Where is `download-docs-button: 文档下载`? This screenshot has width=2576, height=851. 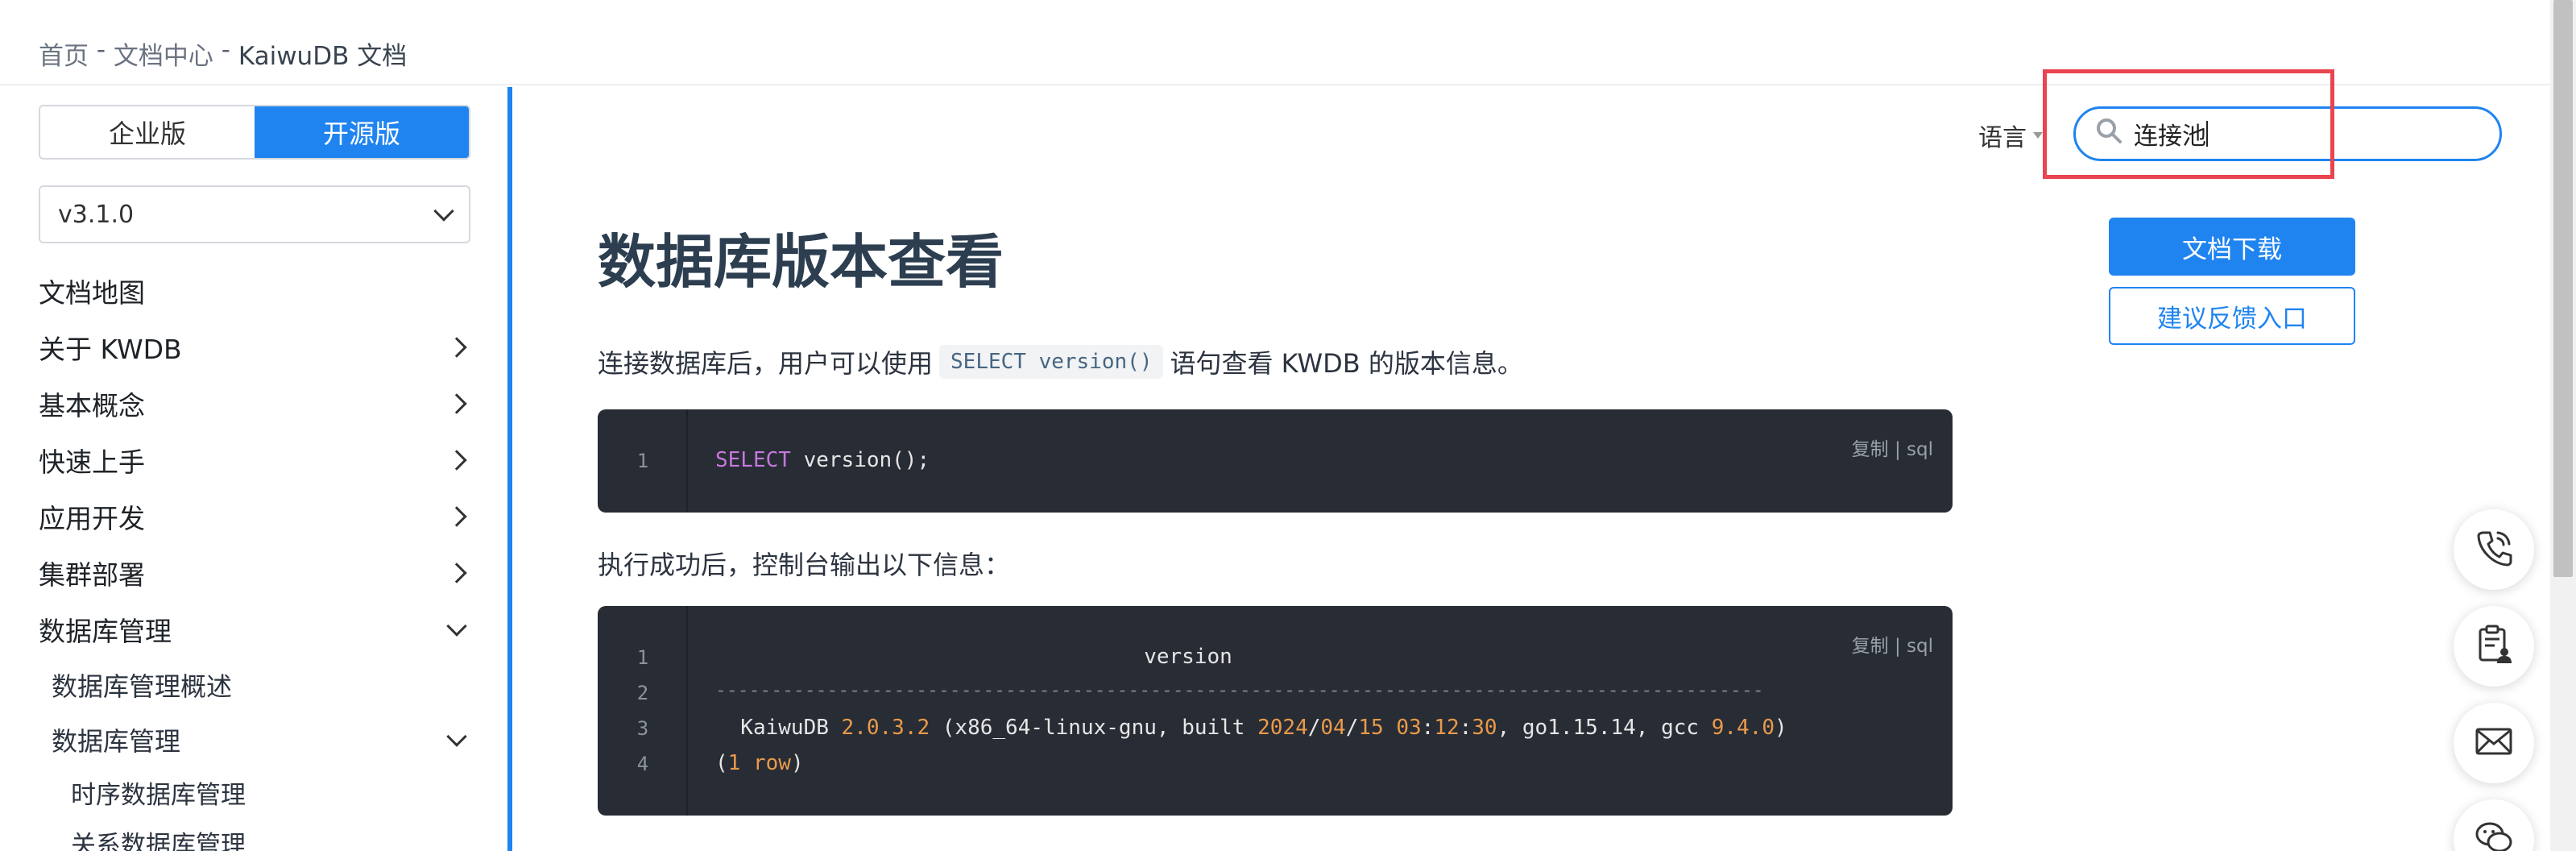 download-docs-button: 文档下载 is located at coordinates (2232, 247).